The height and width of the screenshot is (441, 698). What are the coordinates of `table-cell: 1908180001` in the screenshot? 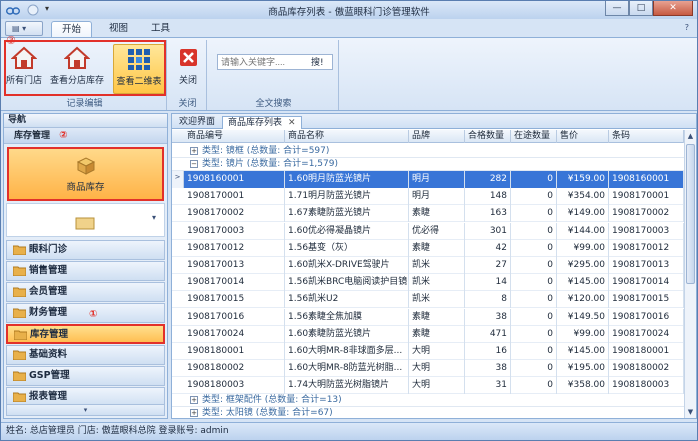 It's located at (646, 351).